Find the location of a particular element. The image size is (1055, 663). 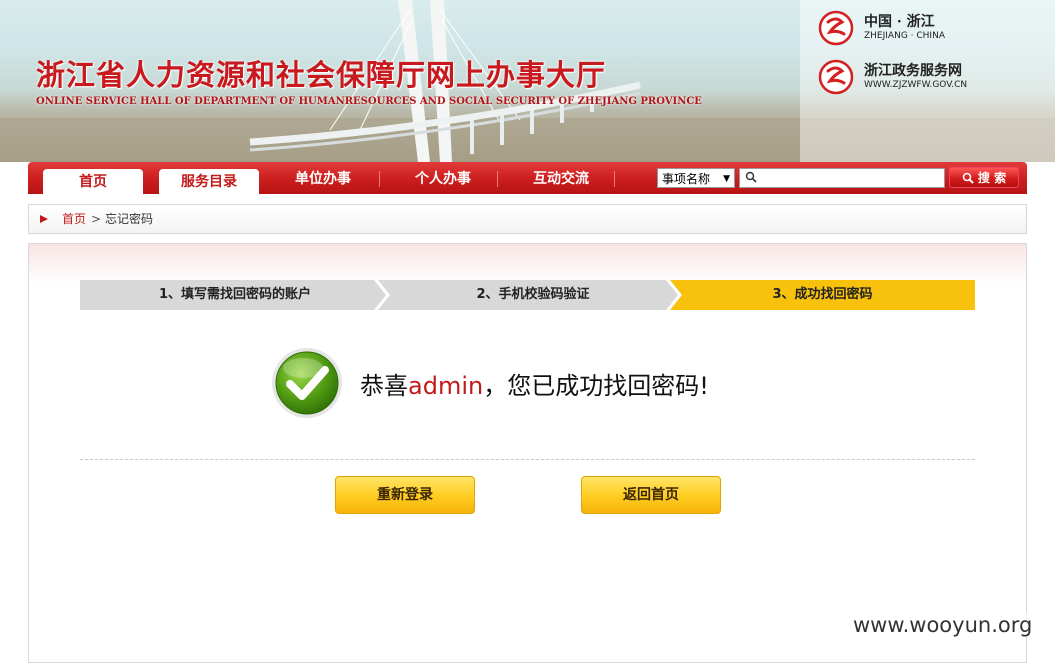

step-1-label: 1、填写需找回密码的账户 is located at coordinates (235, 294).